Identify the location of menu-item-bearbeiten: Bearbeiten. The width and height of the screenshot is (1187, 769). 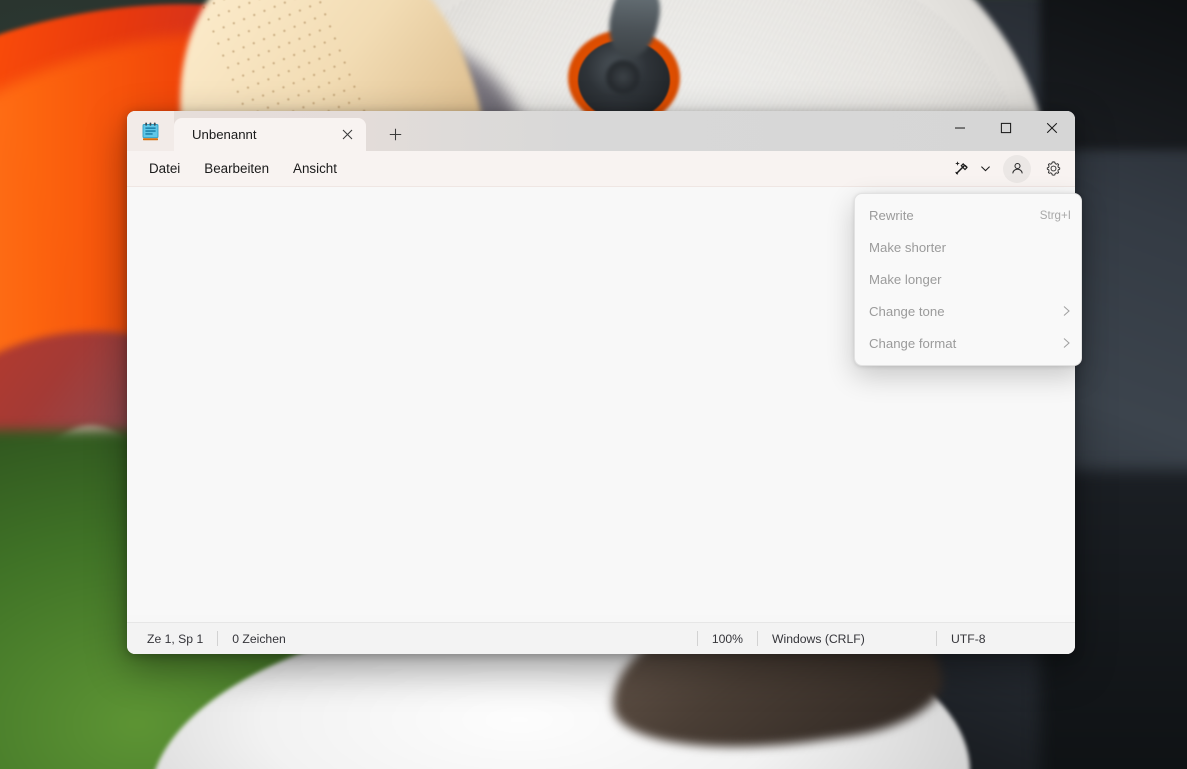
(236, 168).